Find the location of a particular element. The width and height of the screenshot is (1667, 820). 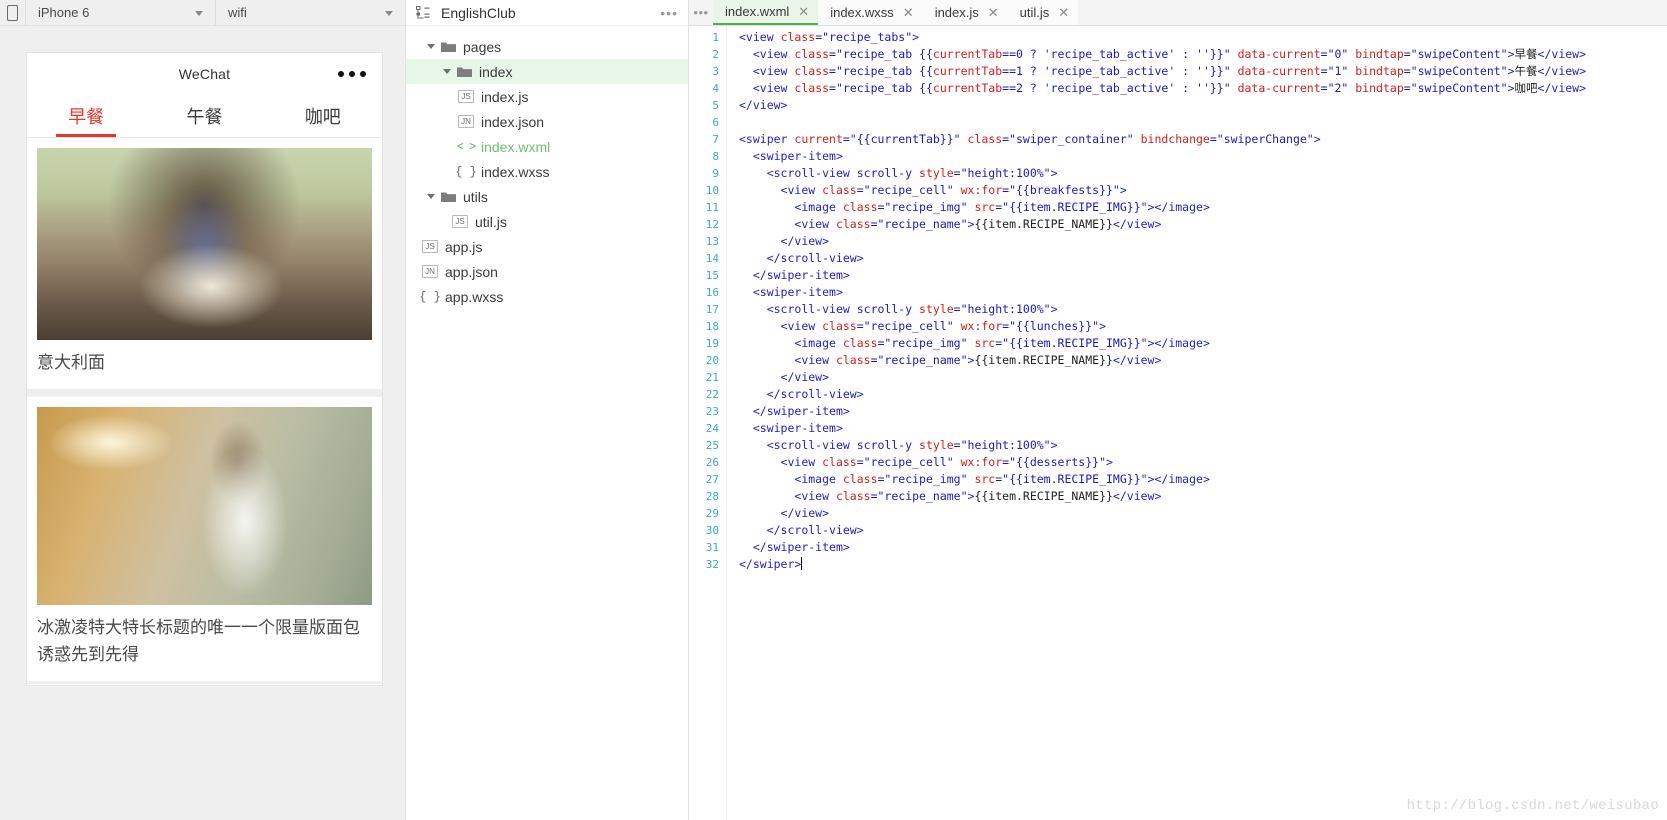

tree-item-utils: utils is located at coordinates (547, 196).